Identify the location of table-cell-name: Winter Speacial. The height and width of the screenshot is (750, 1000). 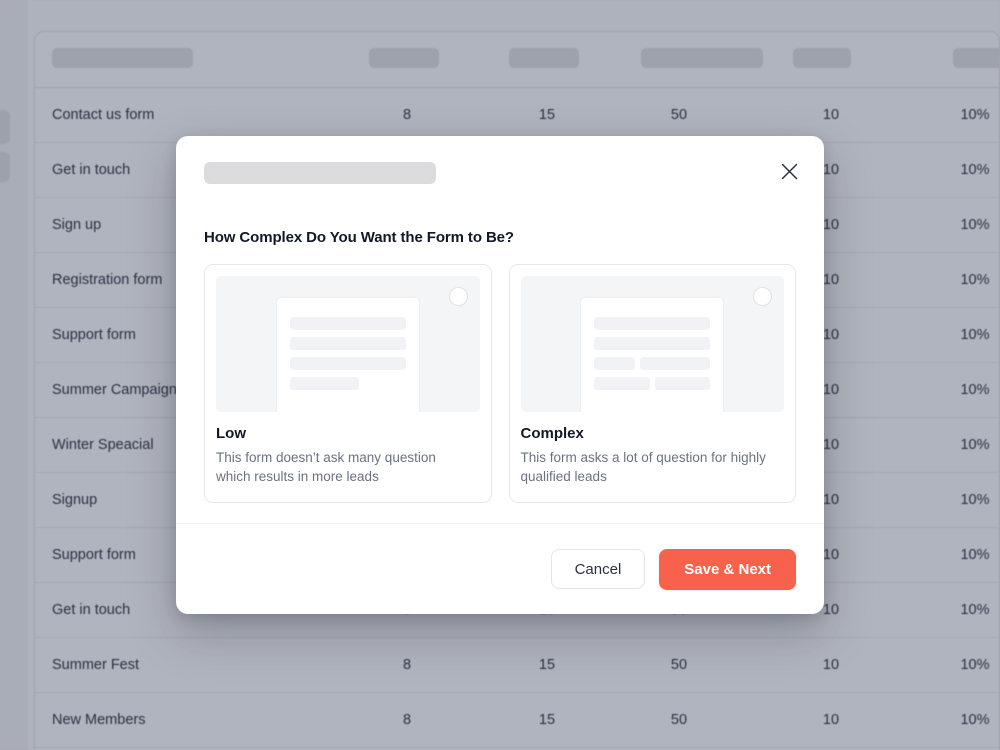
(103, 445).